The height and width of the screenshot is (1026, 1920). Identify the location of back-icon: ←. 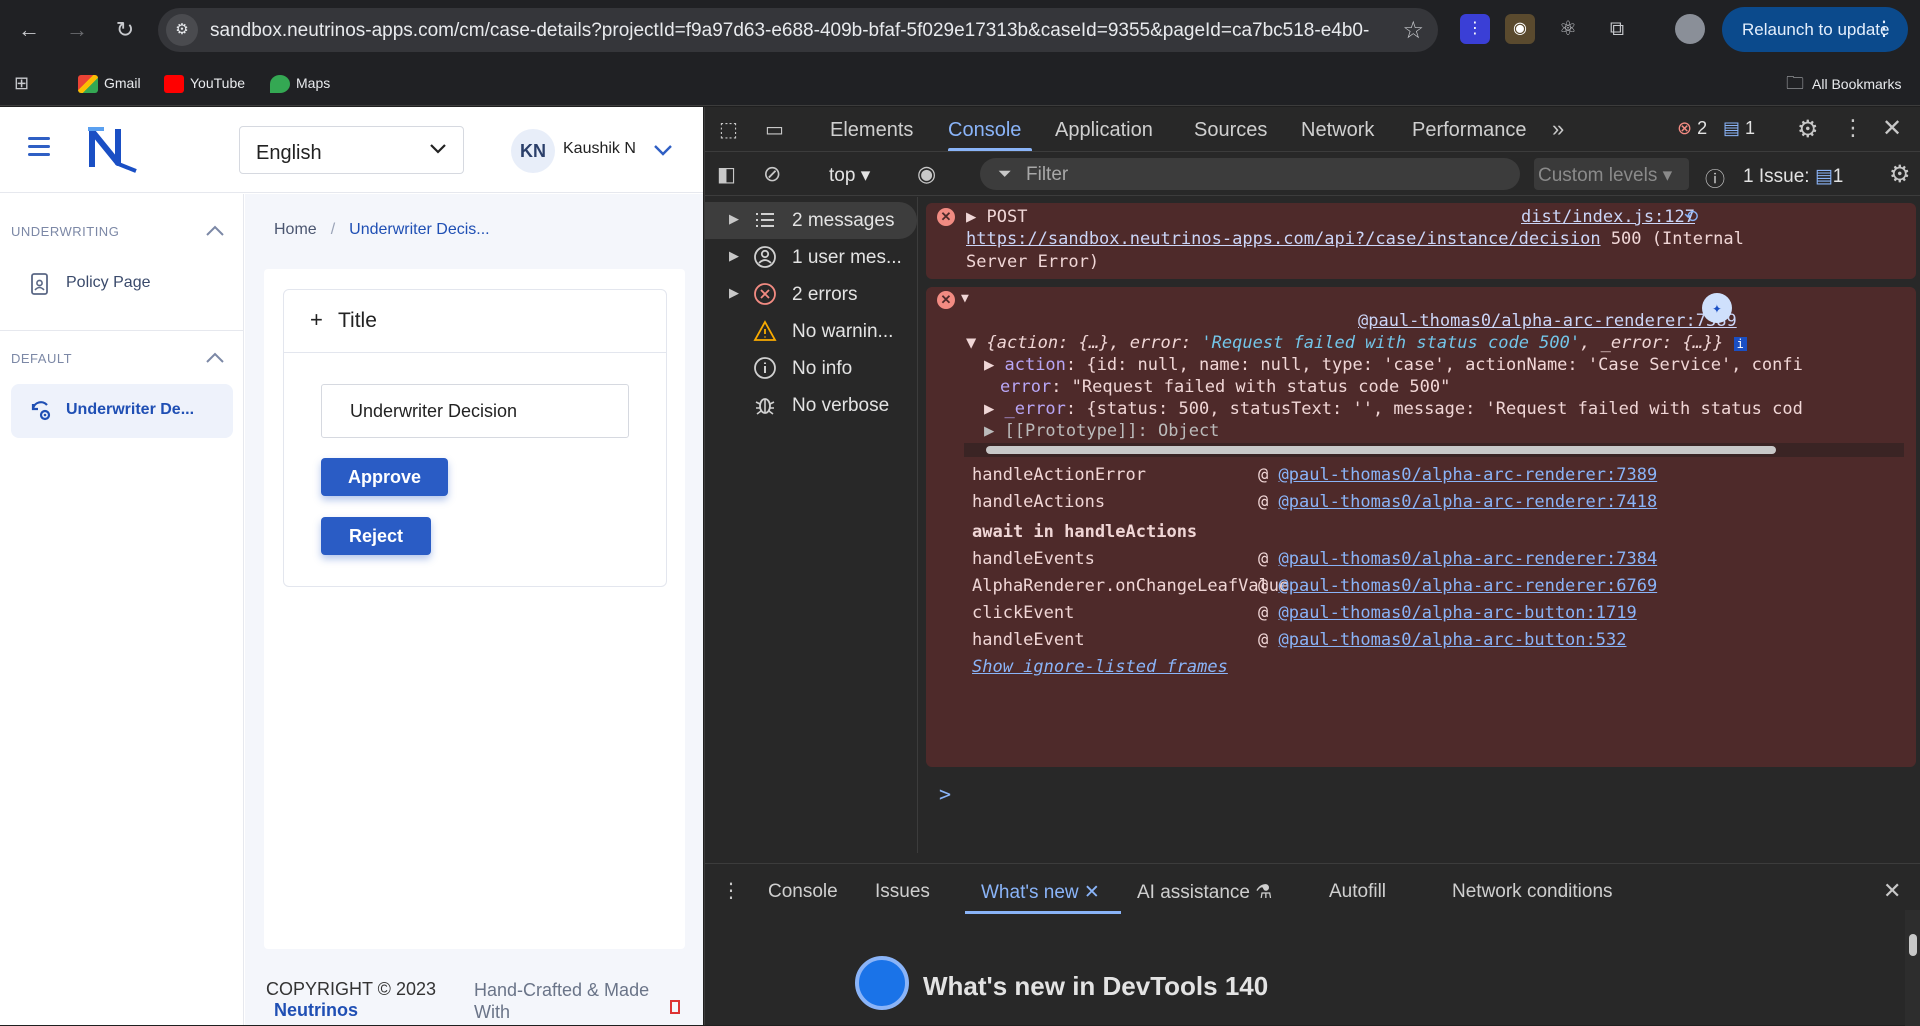
(29, 30).